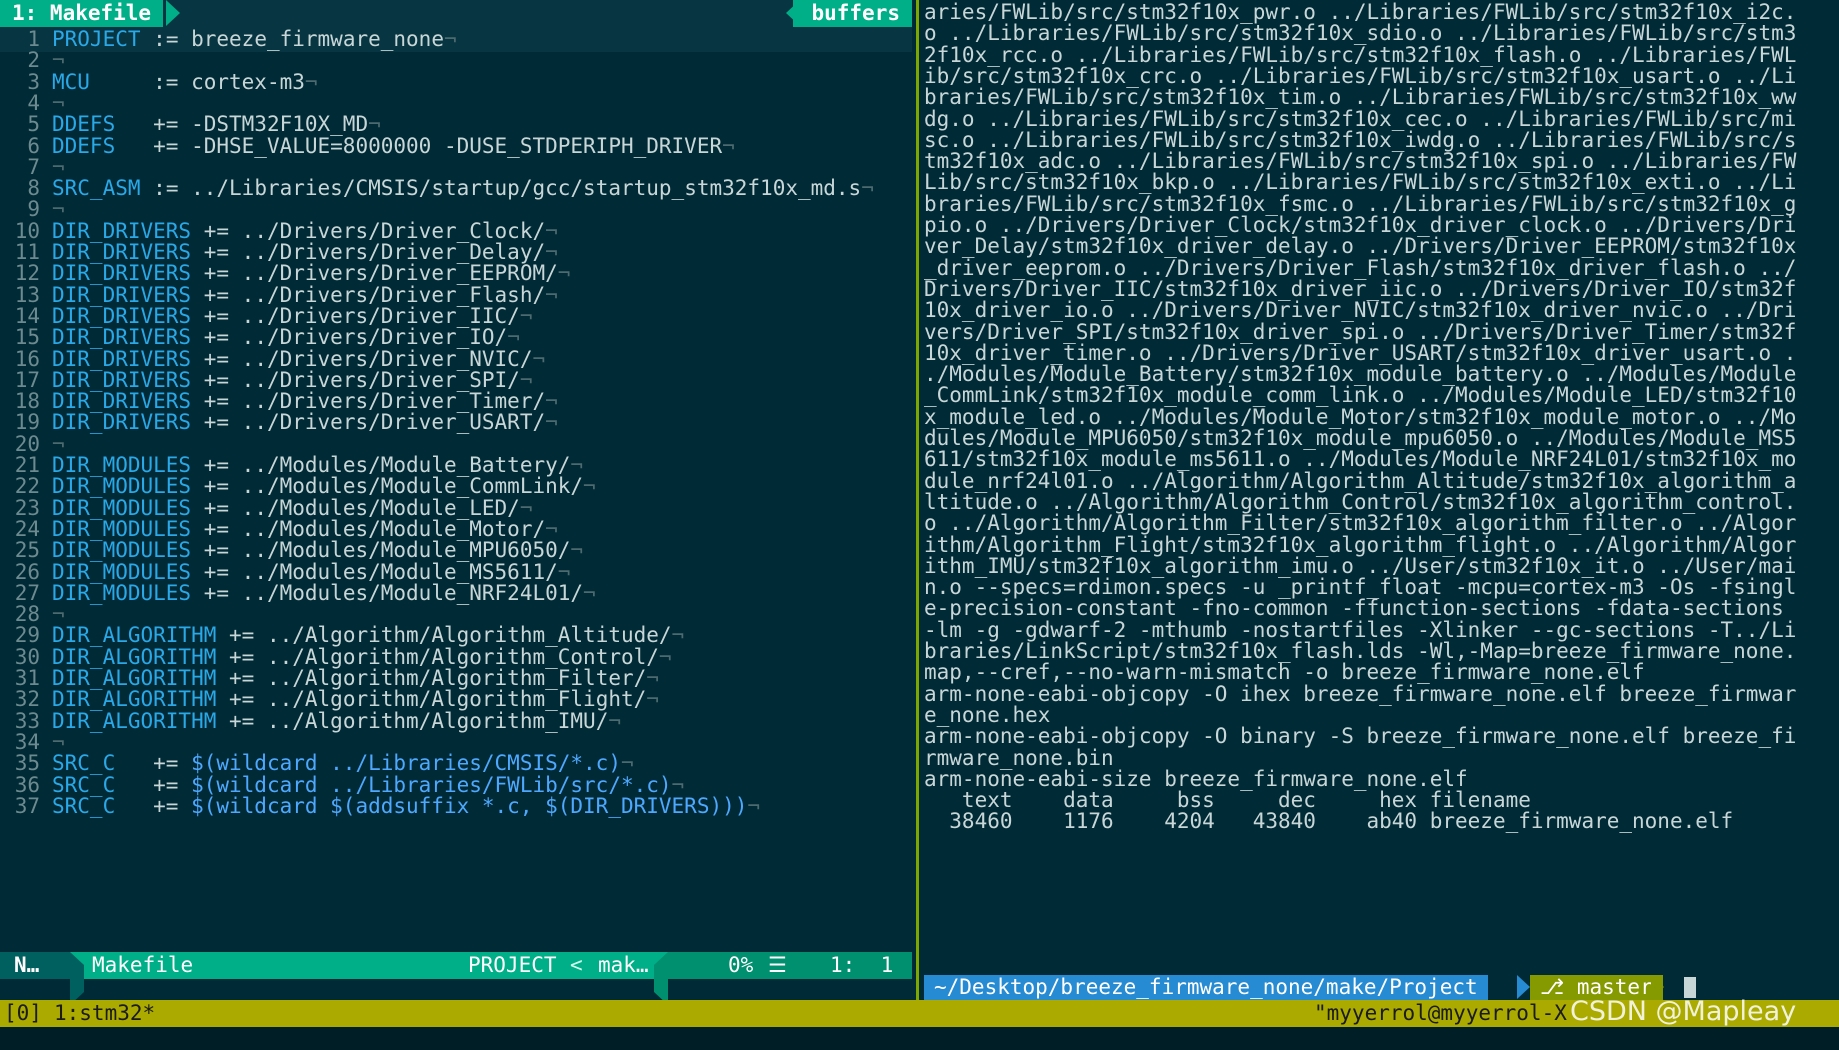  I want to click on line-number: 37, so click(27, 806).